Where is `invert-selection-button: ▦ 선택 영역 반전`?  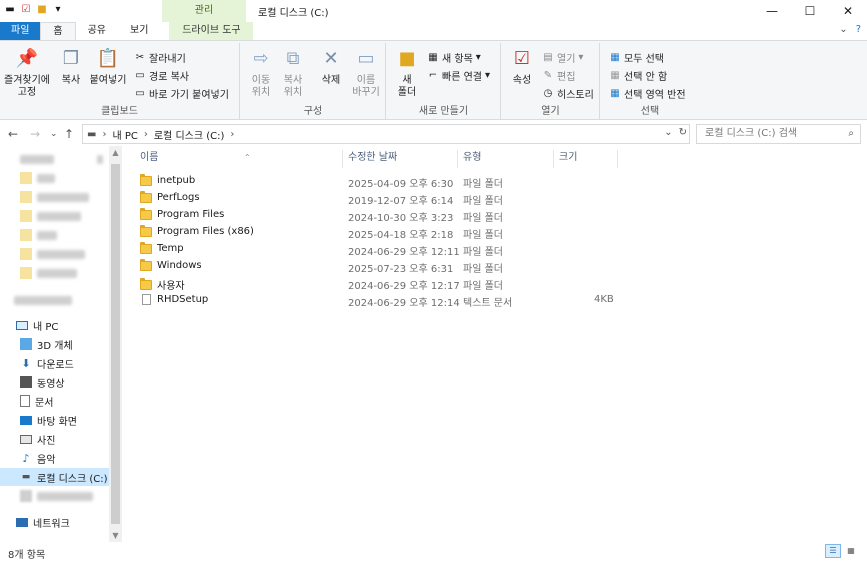 invert-selection-button: ▦ 선택 영역 반전 is located at coordinates (647, 93).